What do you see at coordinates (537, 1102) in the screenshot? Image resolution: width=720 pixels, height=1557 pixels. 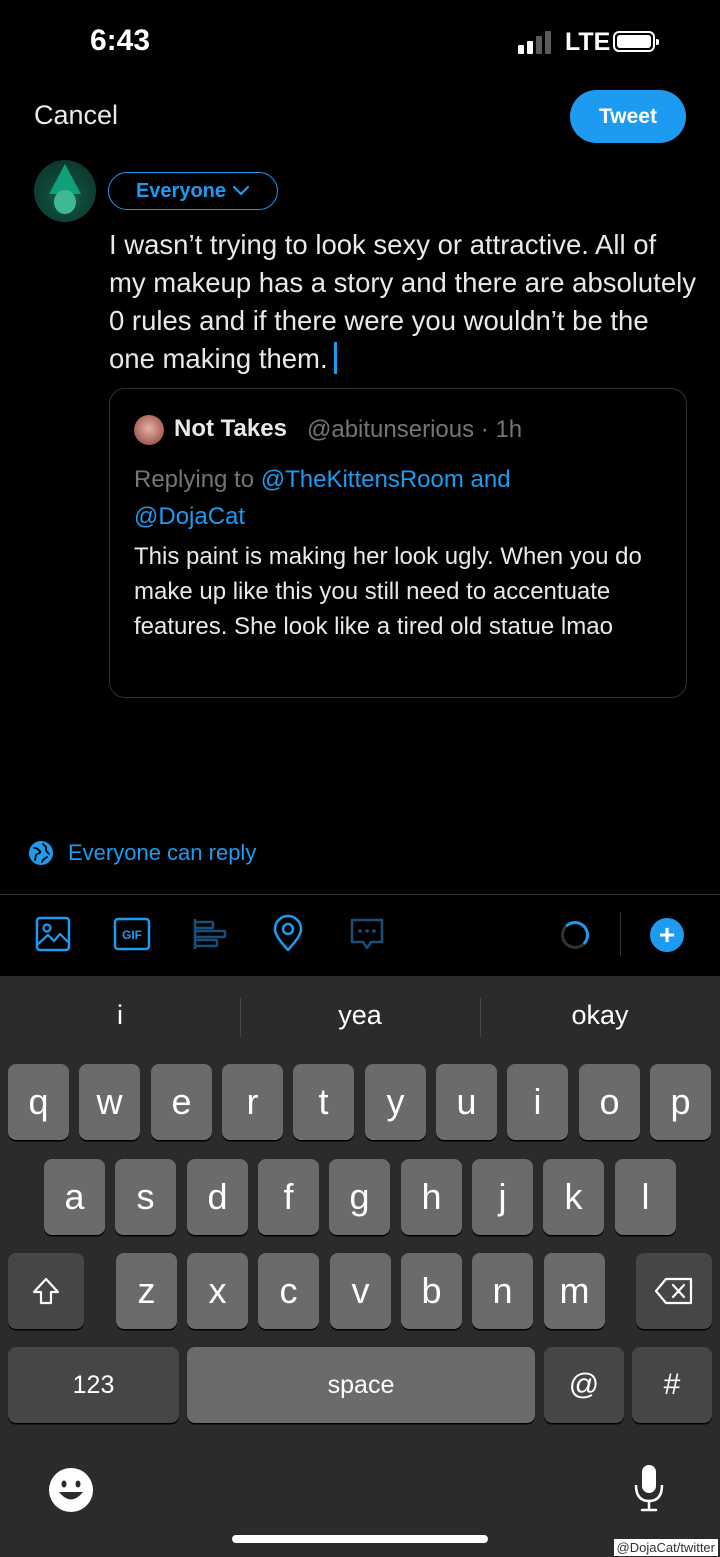 I see `key-i: i` at bounding box center [537, 1102].